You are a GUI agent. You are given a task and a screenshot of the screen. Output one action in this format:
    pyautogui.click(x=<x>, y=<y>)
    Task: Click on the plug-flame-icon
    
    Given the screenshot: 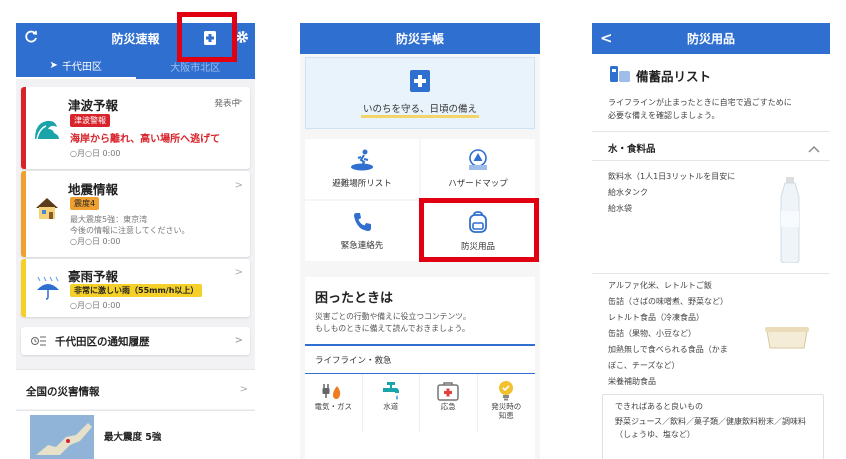 What is the action you would take?
    pyautogui.click(x=331, y=391)
    